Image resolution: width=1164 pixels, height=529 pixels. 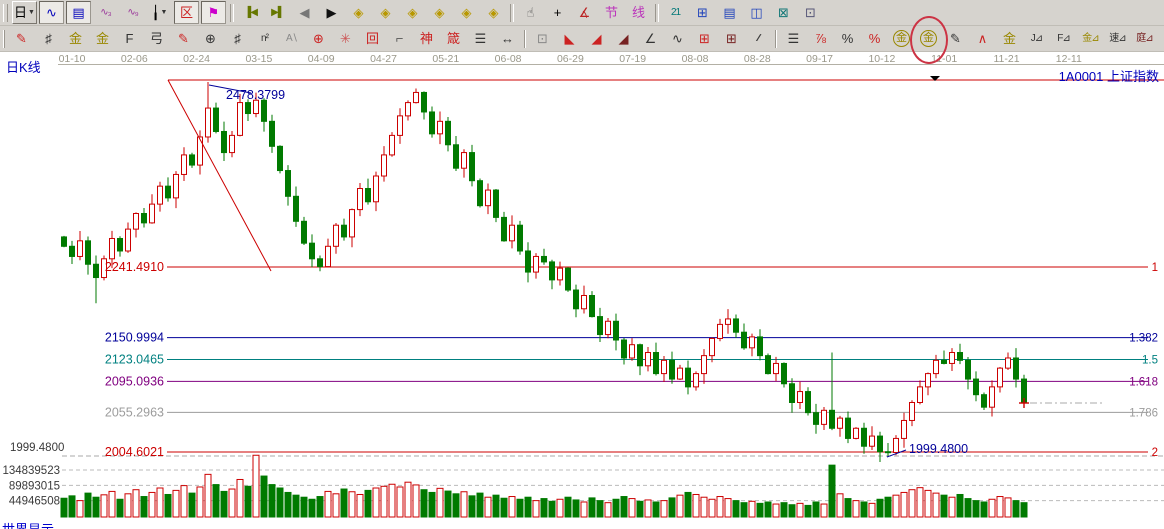 What do you see at coordinates (1155, 268) in the screenshot?
I see `fib-ratio-label: 1` at bounding box center [1155, 268].